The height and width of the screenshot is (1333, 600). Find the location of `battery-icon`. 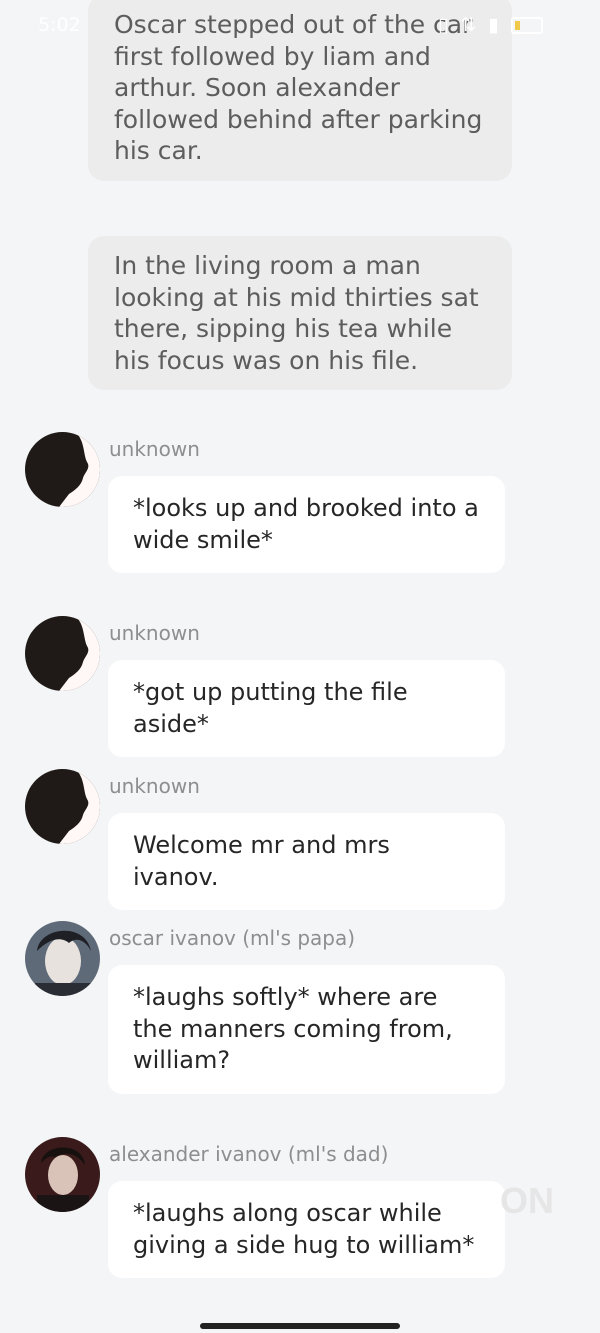

battery-icon is located at coordinates (526, 25).